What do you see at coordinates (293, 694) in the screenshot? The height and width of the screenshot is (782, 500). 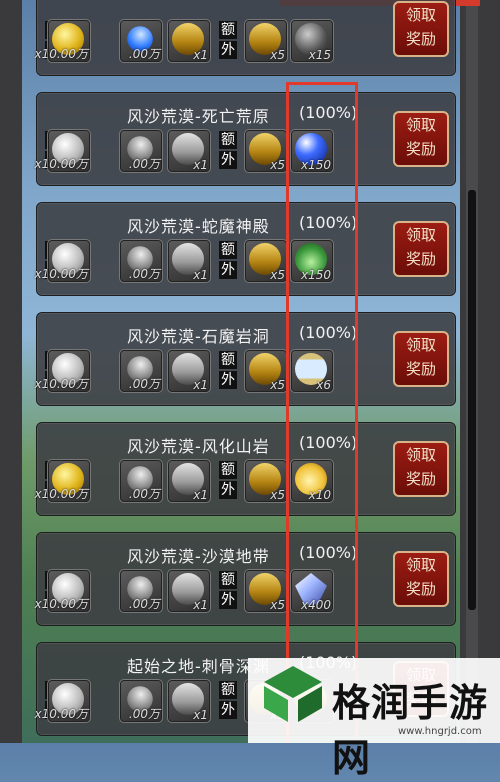 I see `watermark-logo-icon` at bounding box center [293, 694].